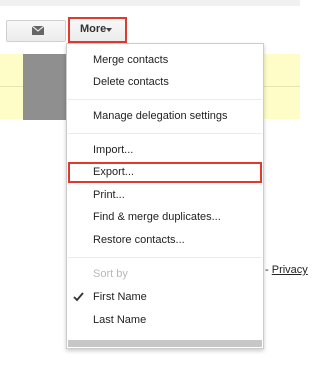 This screenshot has height=368, width=320. I want to click on menu-item-sort-last-name: Last Name, so click(119, 320).